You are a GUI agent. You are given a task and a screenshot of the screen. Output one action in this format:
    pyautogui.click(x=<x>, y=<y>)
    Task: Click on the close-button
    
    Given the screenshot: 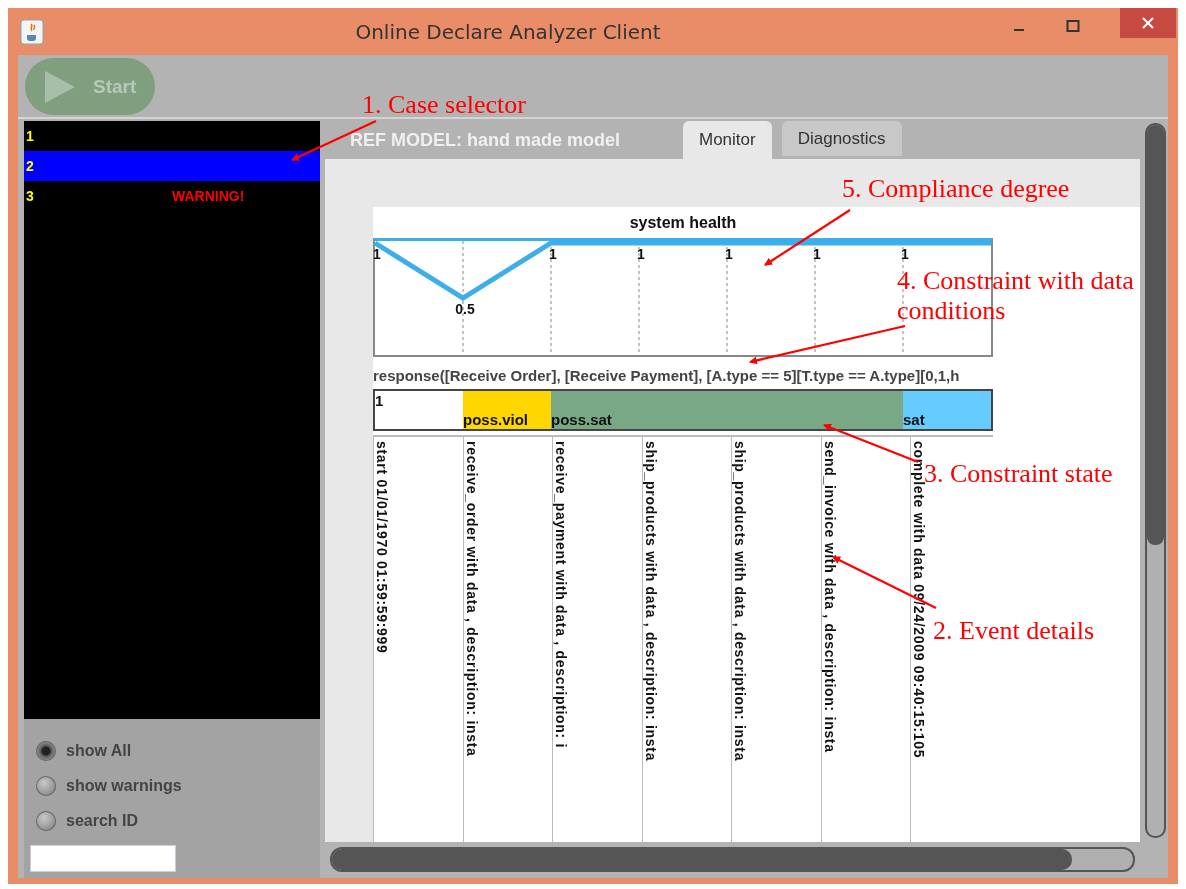 What is the action you would take?
    pyautogui.click(x=1148, y=23)
    